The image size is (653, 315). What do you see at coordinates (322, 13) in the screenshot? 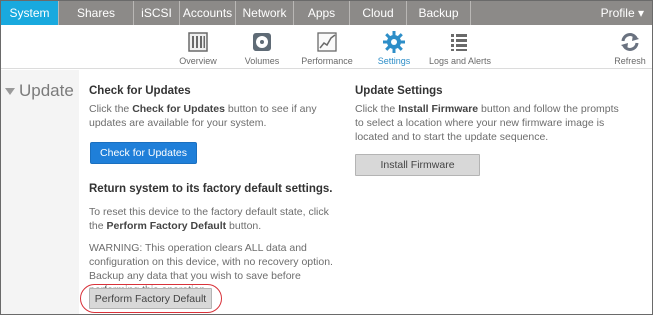
I see `tab-apps: Apps` at bounding box center [322, 13].